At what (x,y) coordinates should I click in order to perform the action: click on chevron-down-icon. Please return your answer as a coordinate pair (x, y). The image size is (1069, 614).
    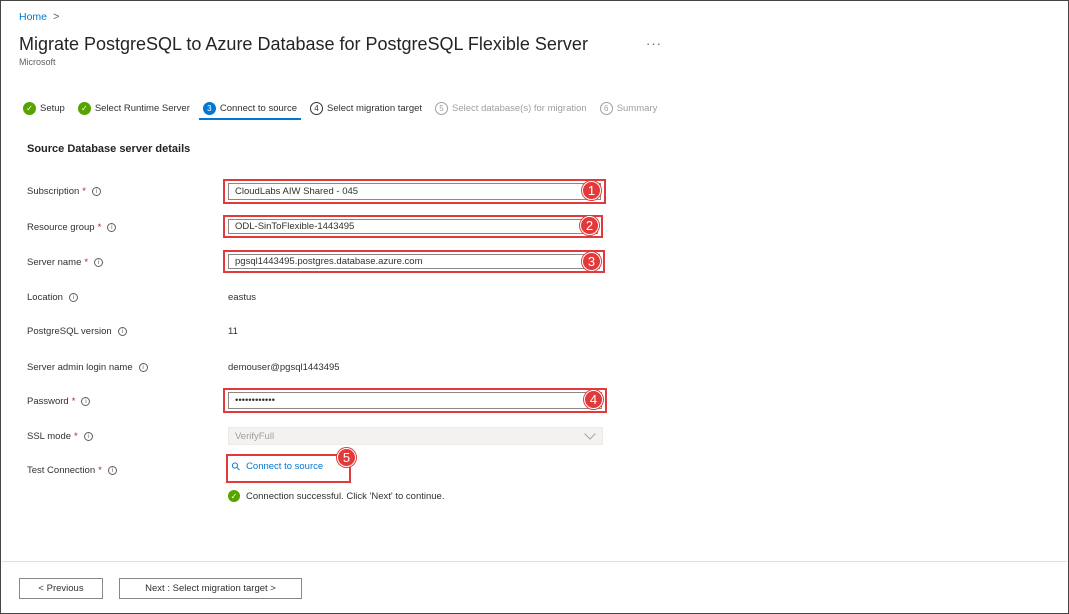
    Looking at the image, I should click on (590, 434).